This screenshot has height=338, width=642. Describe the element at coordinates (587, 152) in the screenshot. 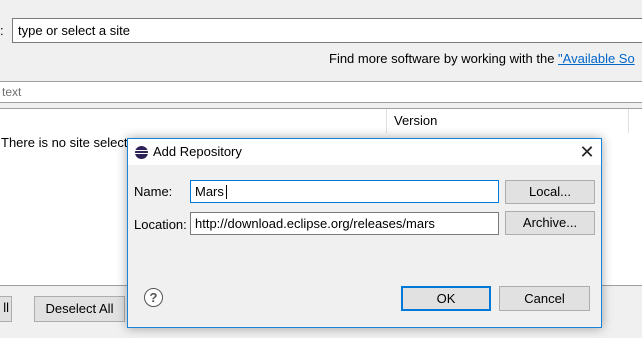

I see `close-icon: ✕` at that location.